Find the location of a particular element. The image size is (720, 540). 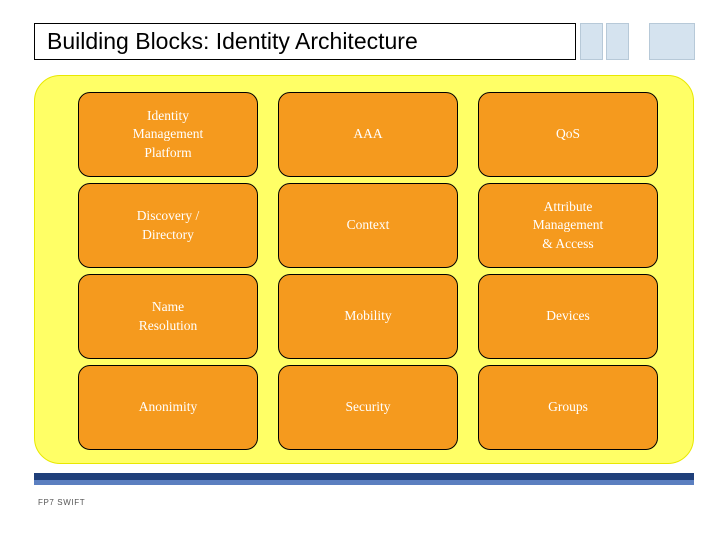

block-discovery-directory: Discovery / Directory is located at coordinates (168, 225).